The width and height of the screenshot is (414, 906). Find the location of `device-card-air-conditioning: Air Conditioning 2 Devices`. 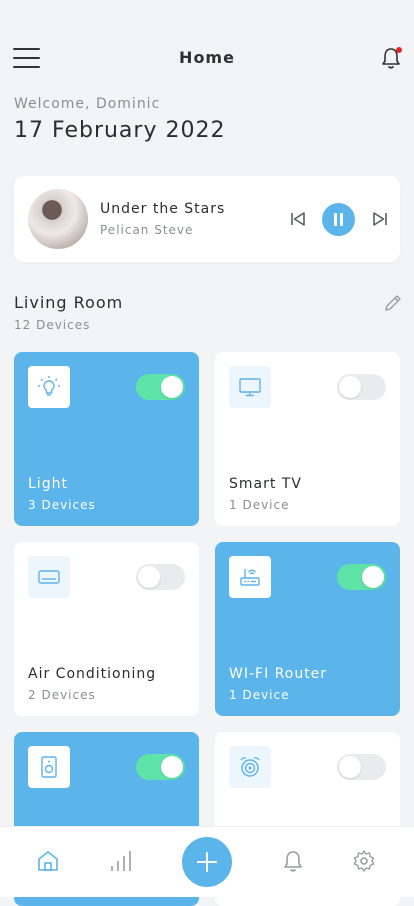

device-card-air-conditioning: Air Conditioning 2 Devices is located at coordinates (106, 629).